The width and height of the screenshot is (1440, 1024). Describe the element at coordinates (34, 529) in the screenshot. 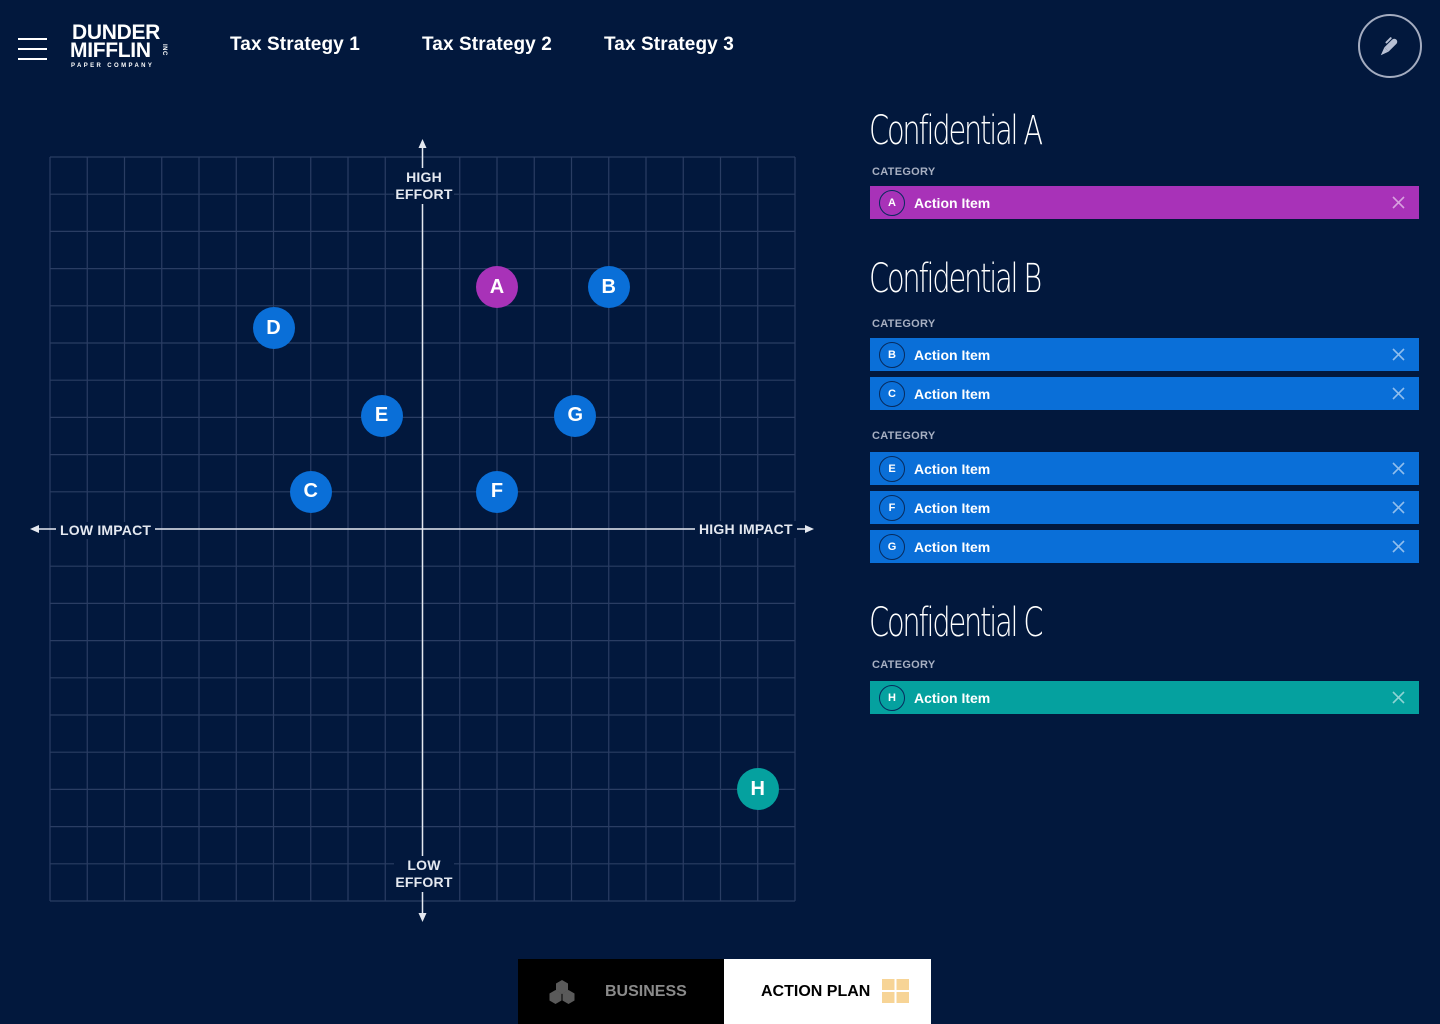

I see `arrow-left-icon` at that location.